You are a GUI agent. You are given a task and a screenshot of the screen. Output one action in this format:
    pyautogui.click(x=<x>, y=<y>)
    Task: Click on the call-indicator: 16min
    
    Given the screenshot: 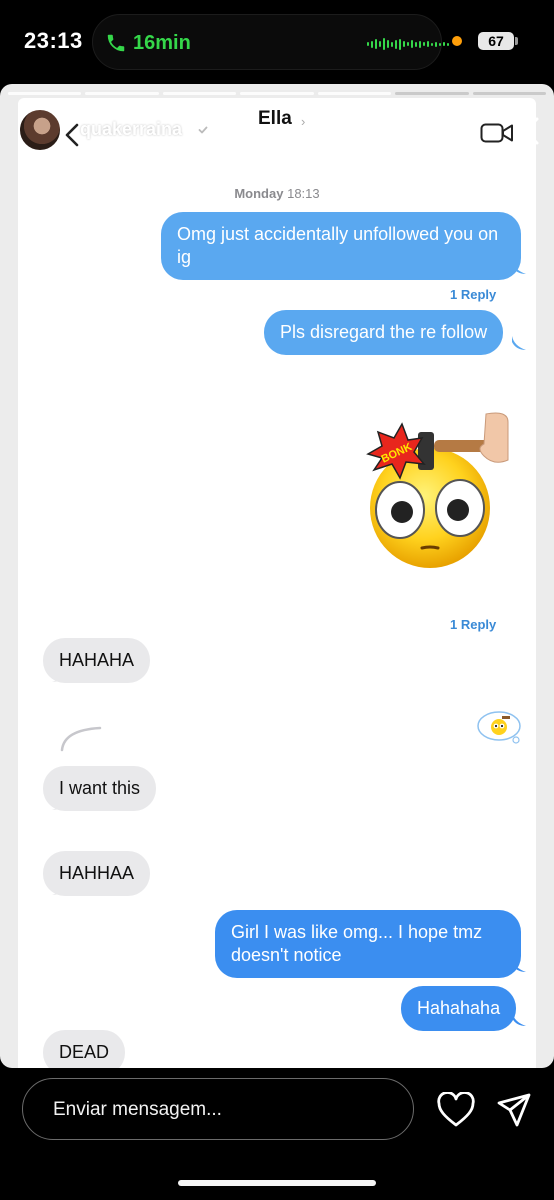 What is the action you would take?
    pyautogui.click(x=148, y=43)
    